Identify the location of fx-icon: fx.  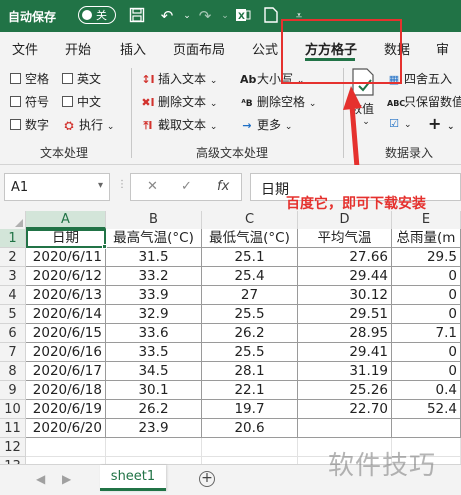
(223, 186).